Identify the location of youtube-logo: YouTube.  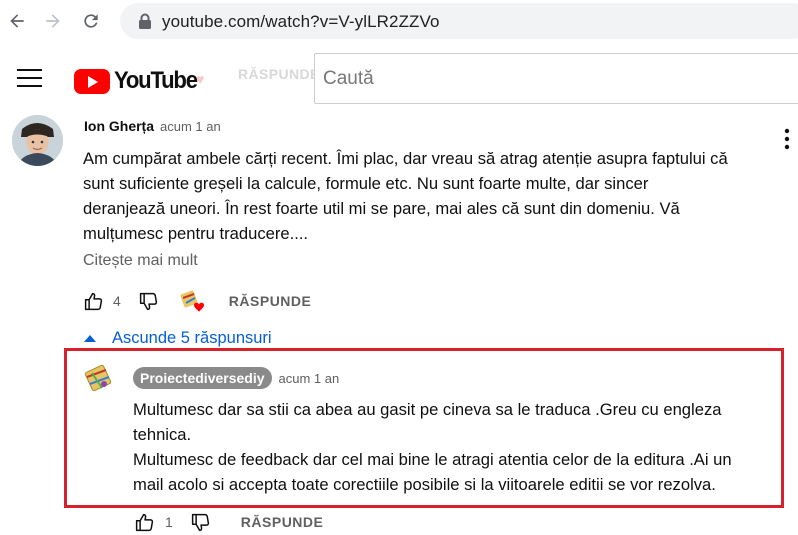
(139, 81).